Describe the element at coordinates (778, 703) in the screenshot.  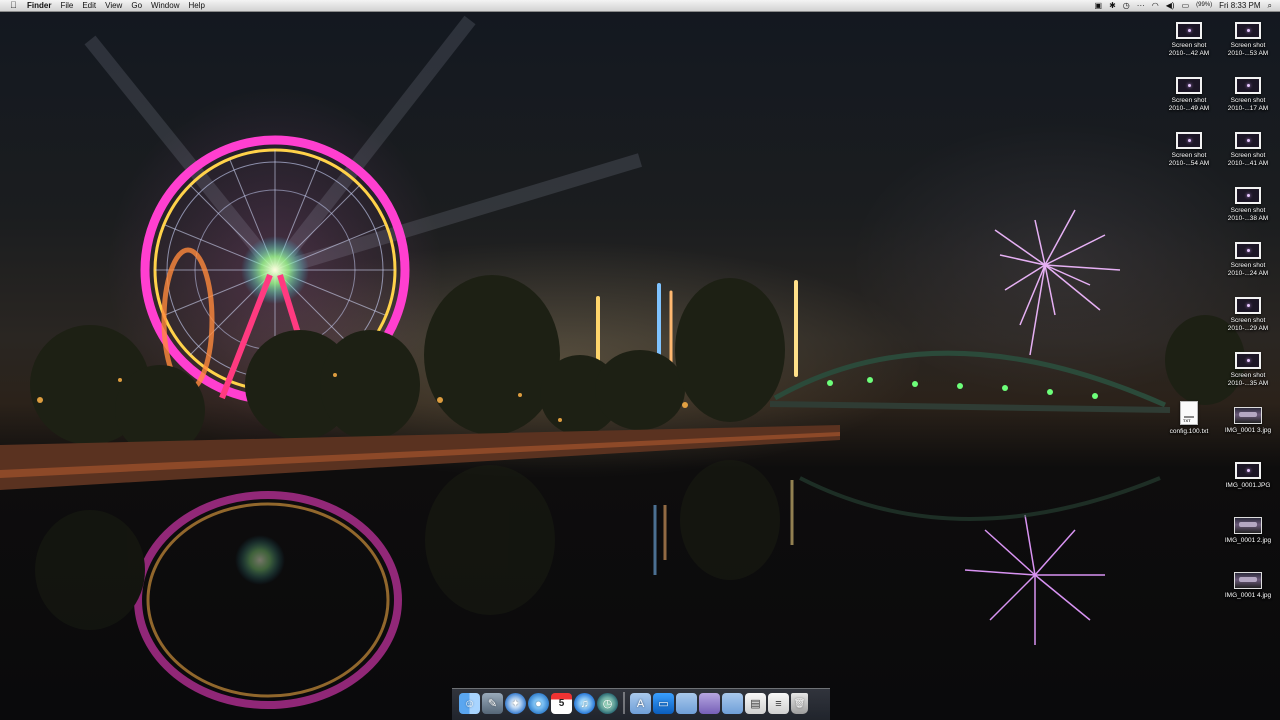
I see `dock-document-icon: ≡` at that location.